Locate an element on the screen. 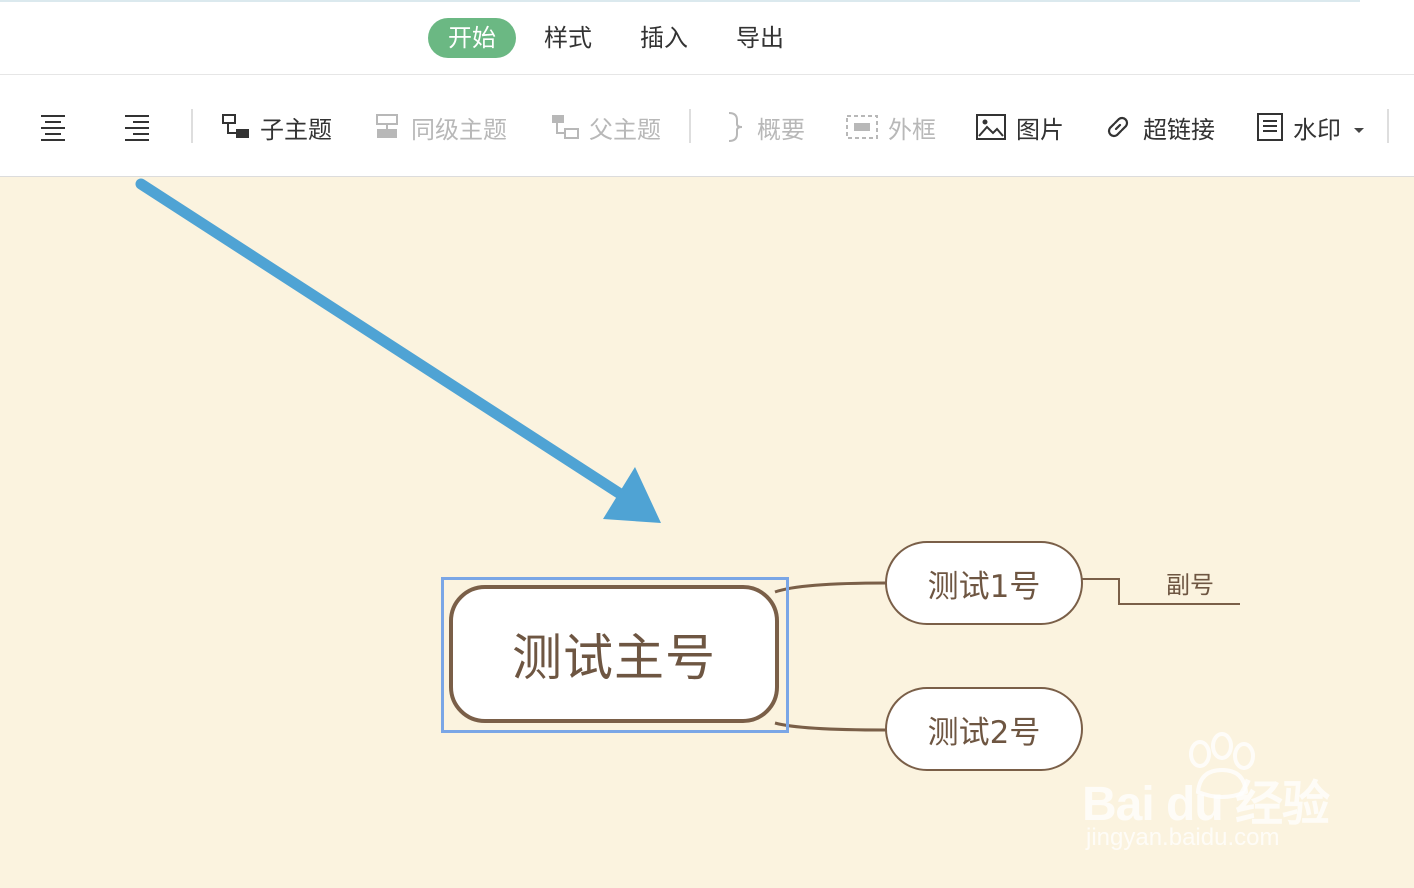 This screenshot has width=1414, height=888. align-center-icon is located at coordinates (53, 127).